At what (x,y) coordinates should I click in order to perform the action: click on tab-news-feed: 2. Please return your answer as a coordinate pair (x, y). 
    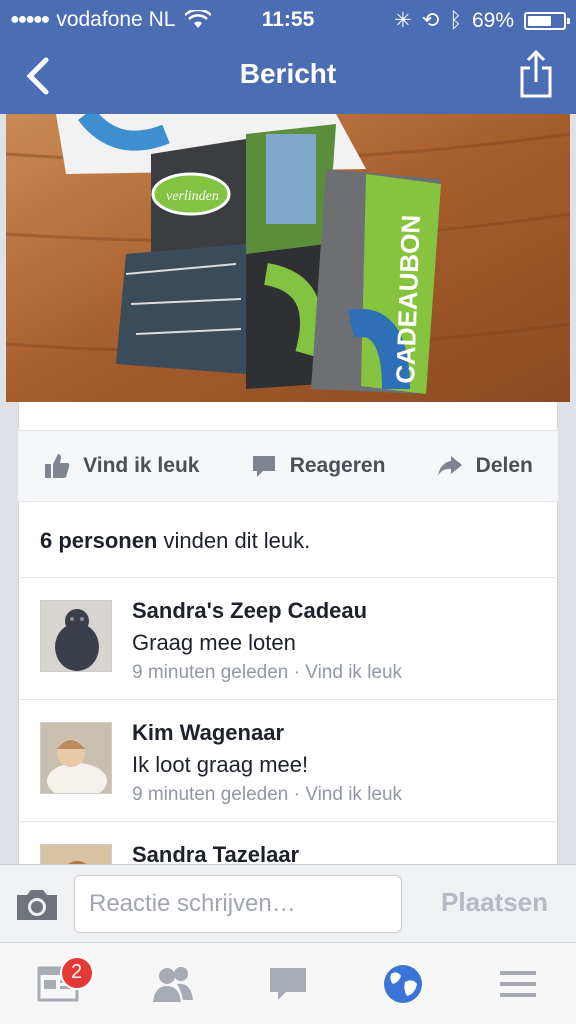
    Looking at the image, I should click on (61, 984).